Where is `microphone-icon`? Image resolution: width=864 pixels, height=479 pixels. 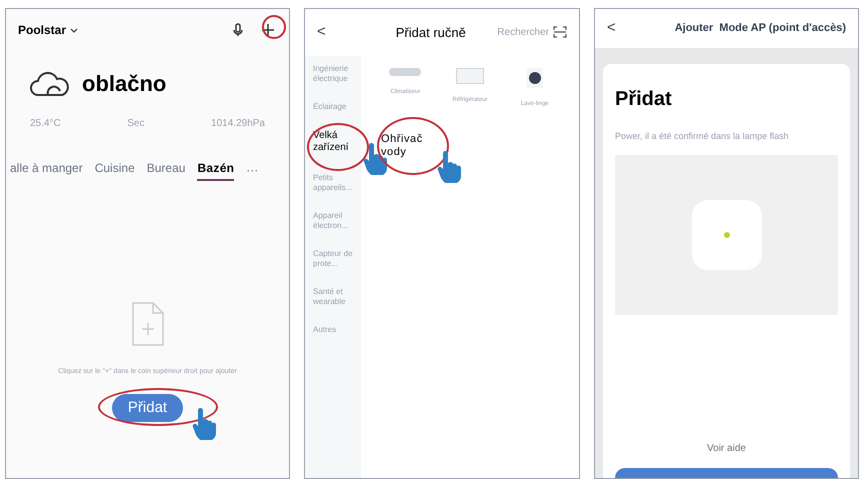 microphone-icon is located at coordinates (238, 30).